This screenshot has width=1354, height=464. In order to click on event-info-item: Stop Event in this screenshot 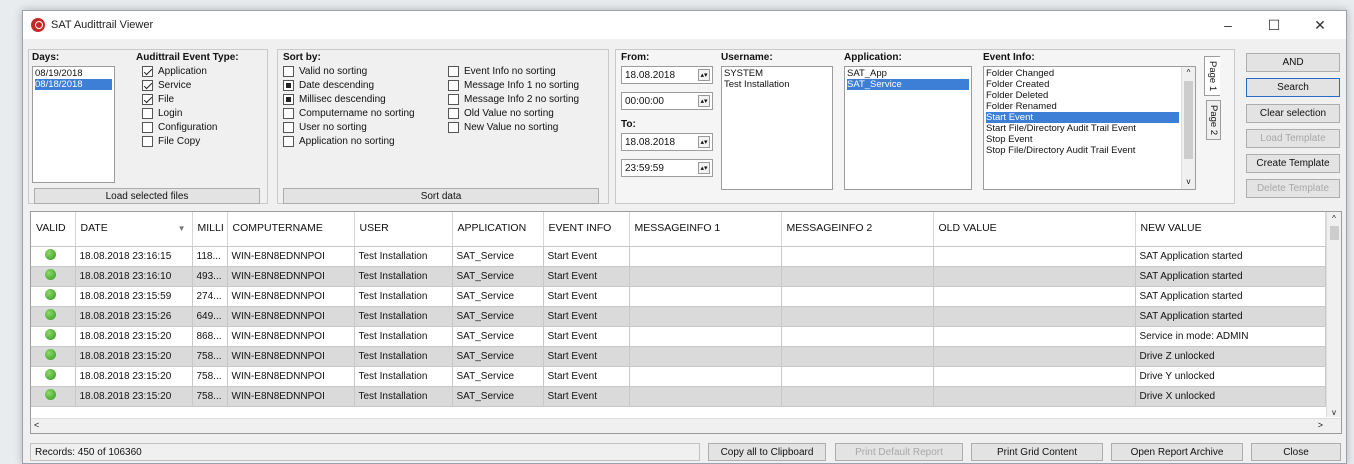, I will do `click(1082, 139)`.